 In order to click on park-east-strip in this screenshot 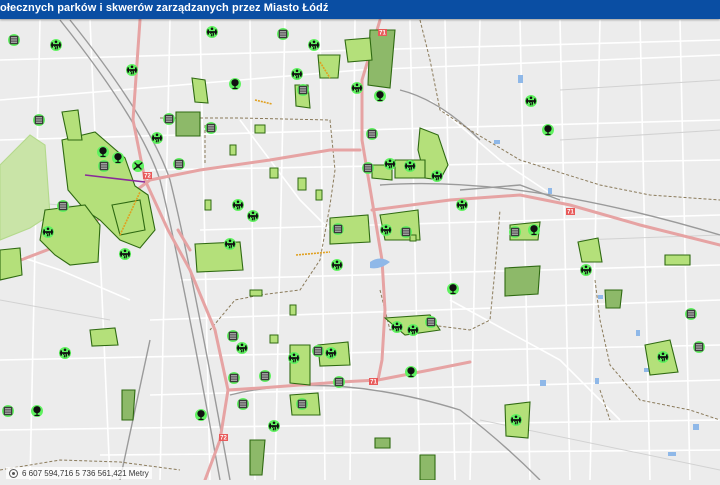, I will do `click(677, 260)`.